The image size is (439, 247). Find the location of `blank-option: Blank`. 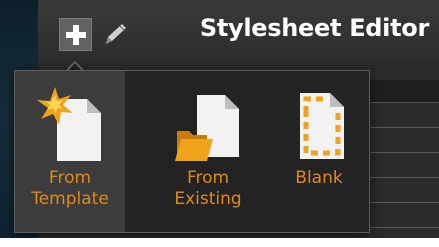

blank-option: Blank is located at coordinates (319, 151).